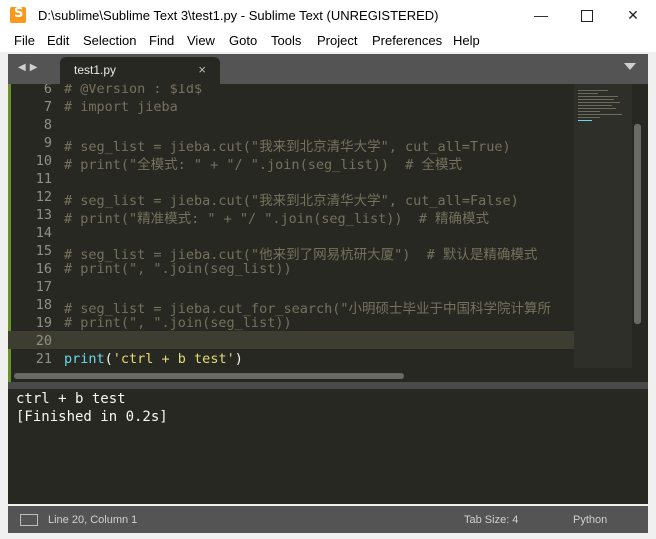 The height and width of the screenshot is (539, 656). I want to click on tab-list-dropdown-icon, so click(630, 66).